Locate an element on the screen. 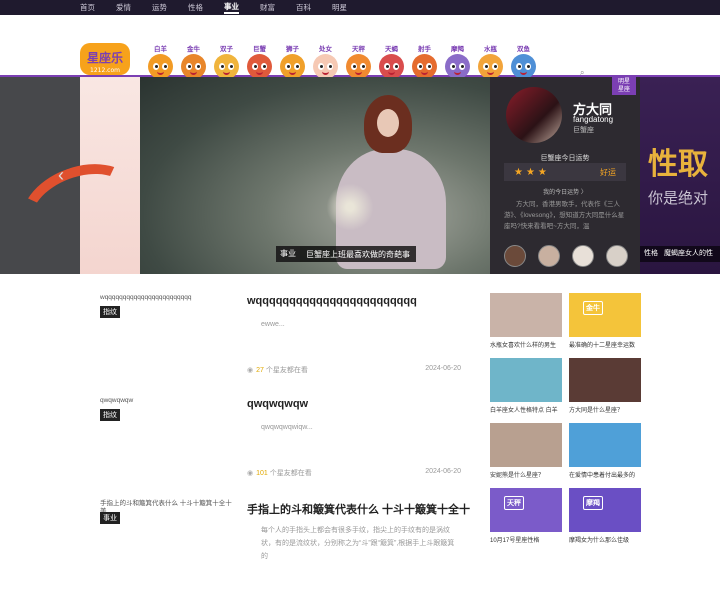 The height and width of the screenshot is (594, 720). article-date: 2024-06-20 is located at coordinates (443, 471).